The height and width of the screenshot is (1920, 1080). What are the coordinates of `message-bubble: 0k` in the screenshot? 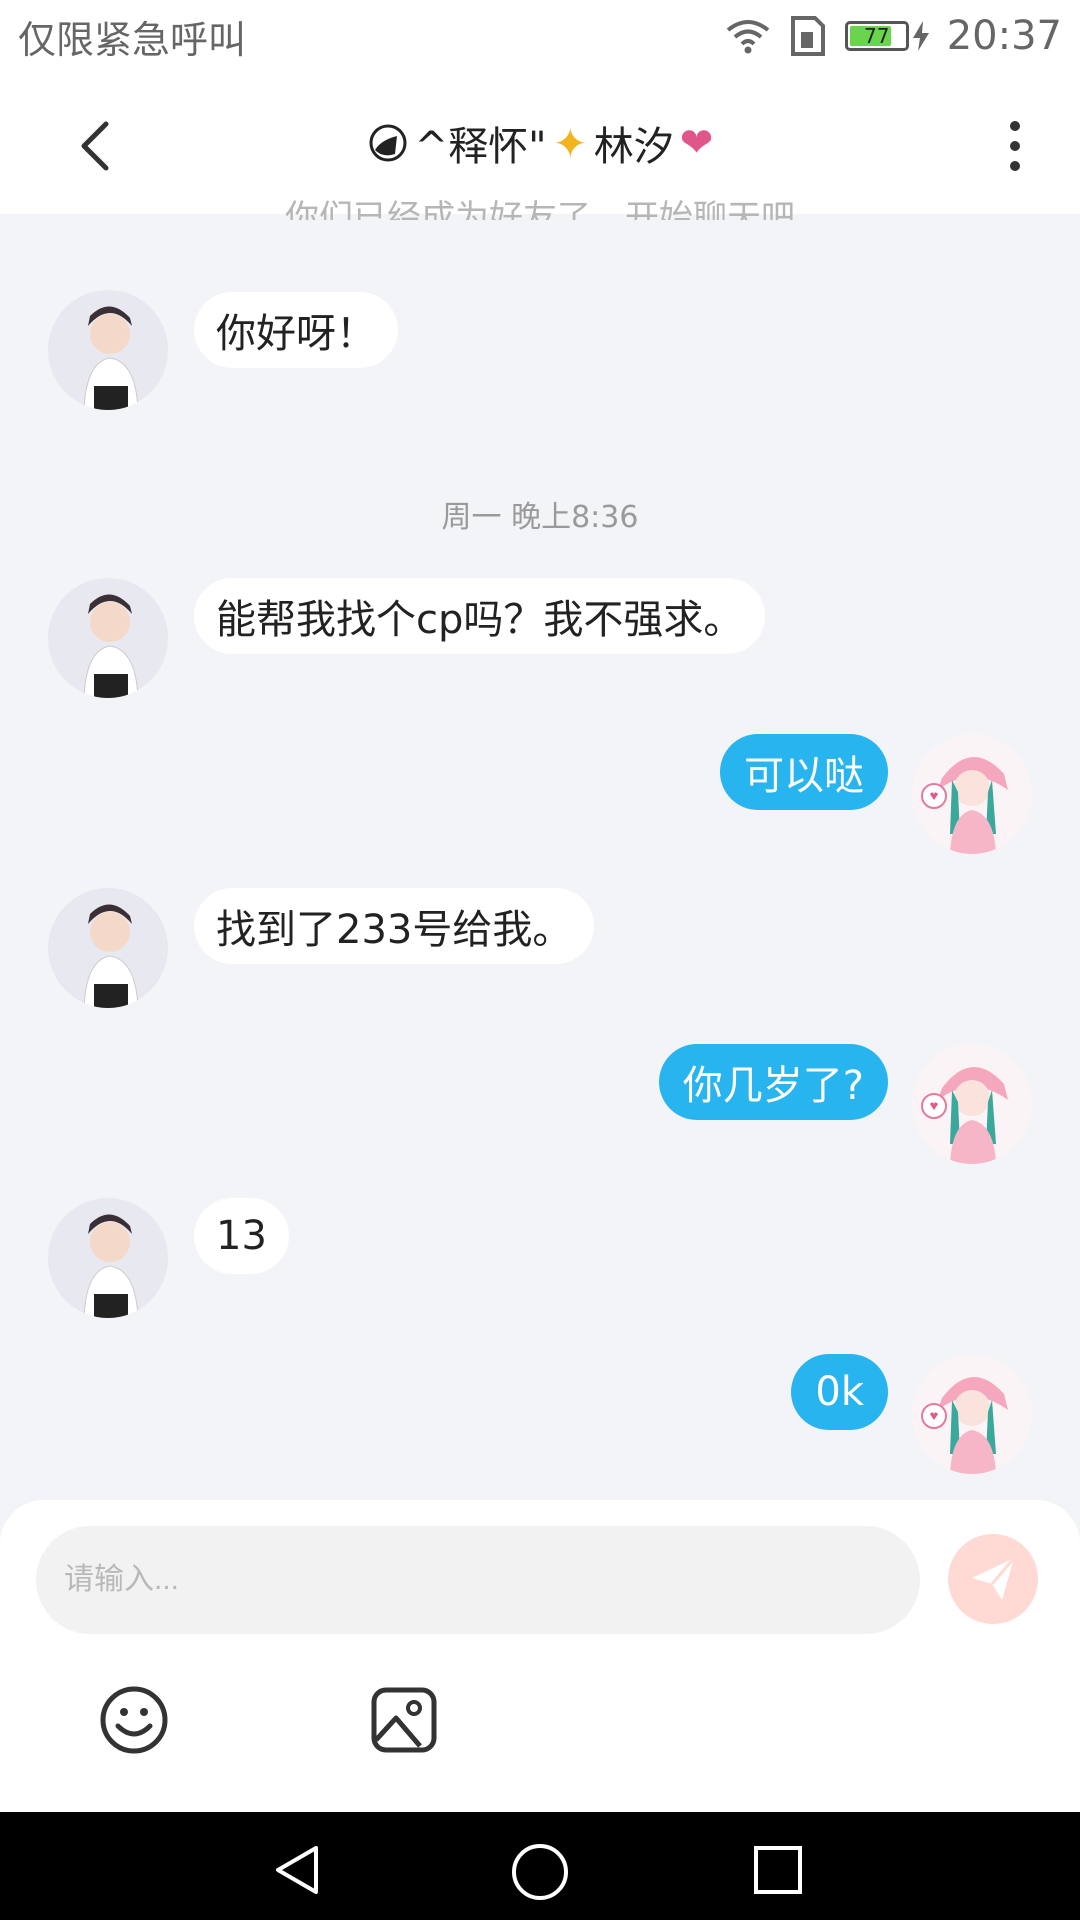 It's located at (839, 1392).